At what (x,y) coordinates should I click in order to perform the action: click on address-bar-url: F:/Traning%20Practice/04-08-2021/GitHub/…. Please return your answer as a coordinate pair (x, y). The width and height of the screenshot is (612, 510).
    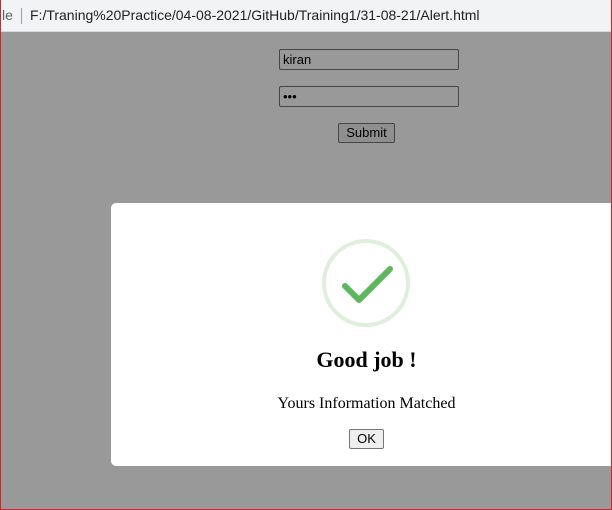
    Looking at the image, I should click on (255, 15).